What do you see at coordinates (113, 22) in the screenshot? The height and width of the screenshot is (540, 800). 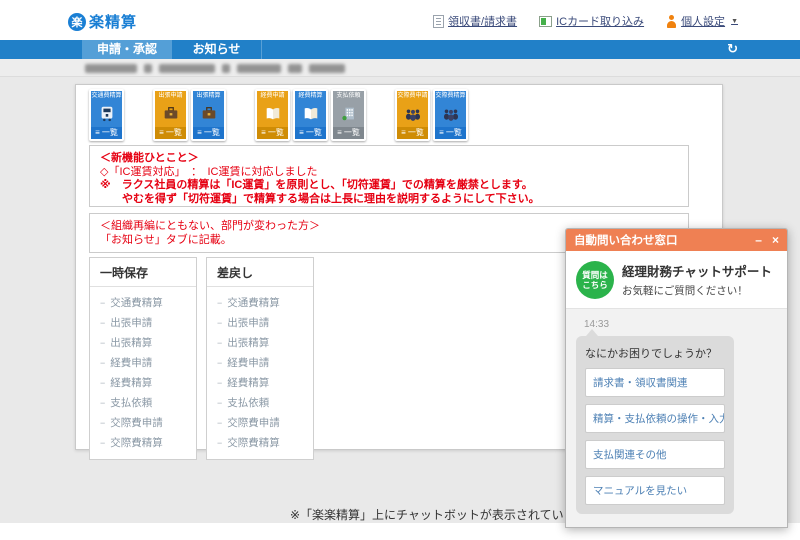 I see `logo-text: 楽精算` at bounding box center [113, 22].